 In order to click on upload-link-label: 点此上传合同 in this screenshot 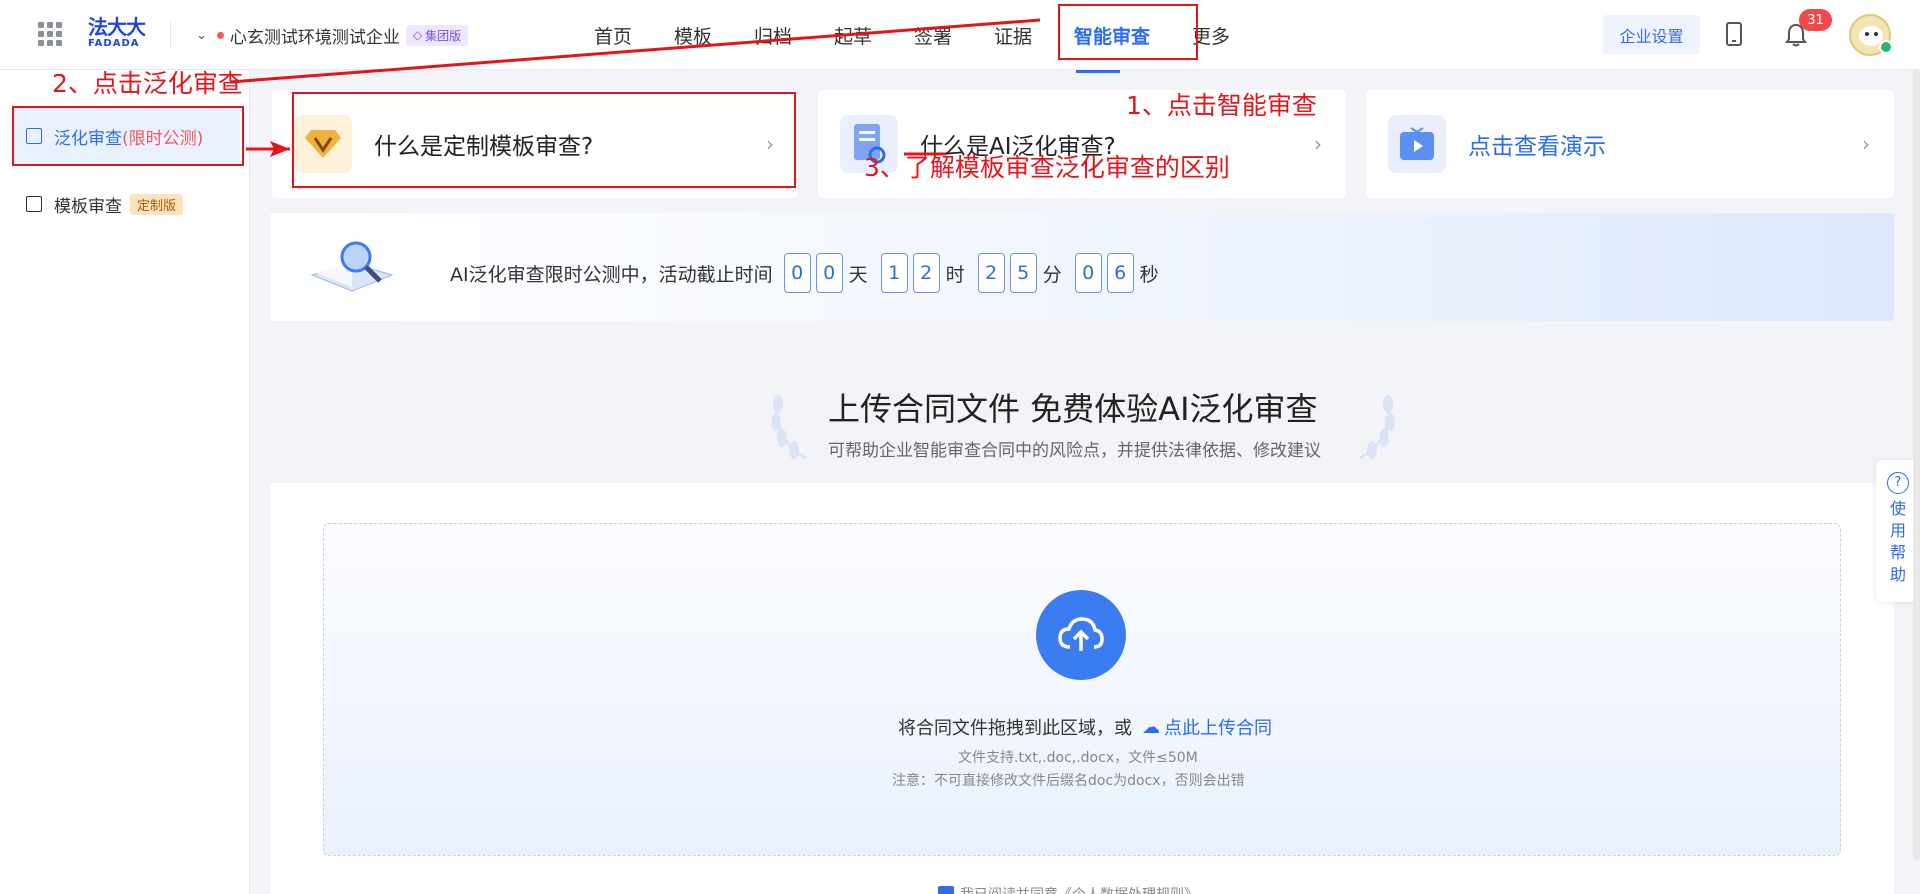, I will do `click(1218, 728)`.